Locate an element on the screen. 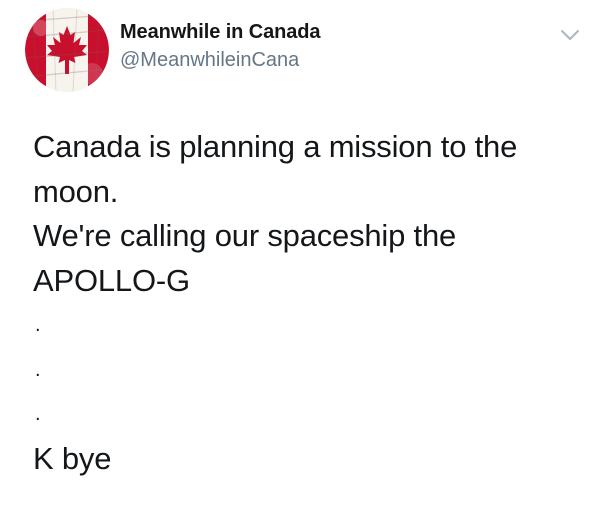  tweet-author: Meanwhile in Canada @MeanwhileinCana is located at coordinates (220, 46).